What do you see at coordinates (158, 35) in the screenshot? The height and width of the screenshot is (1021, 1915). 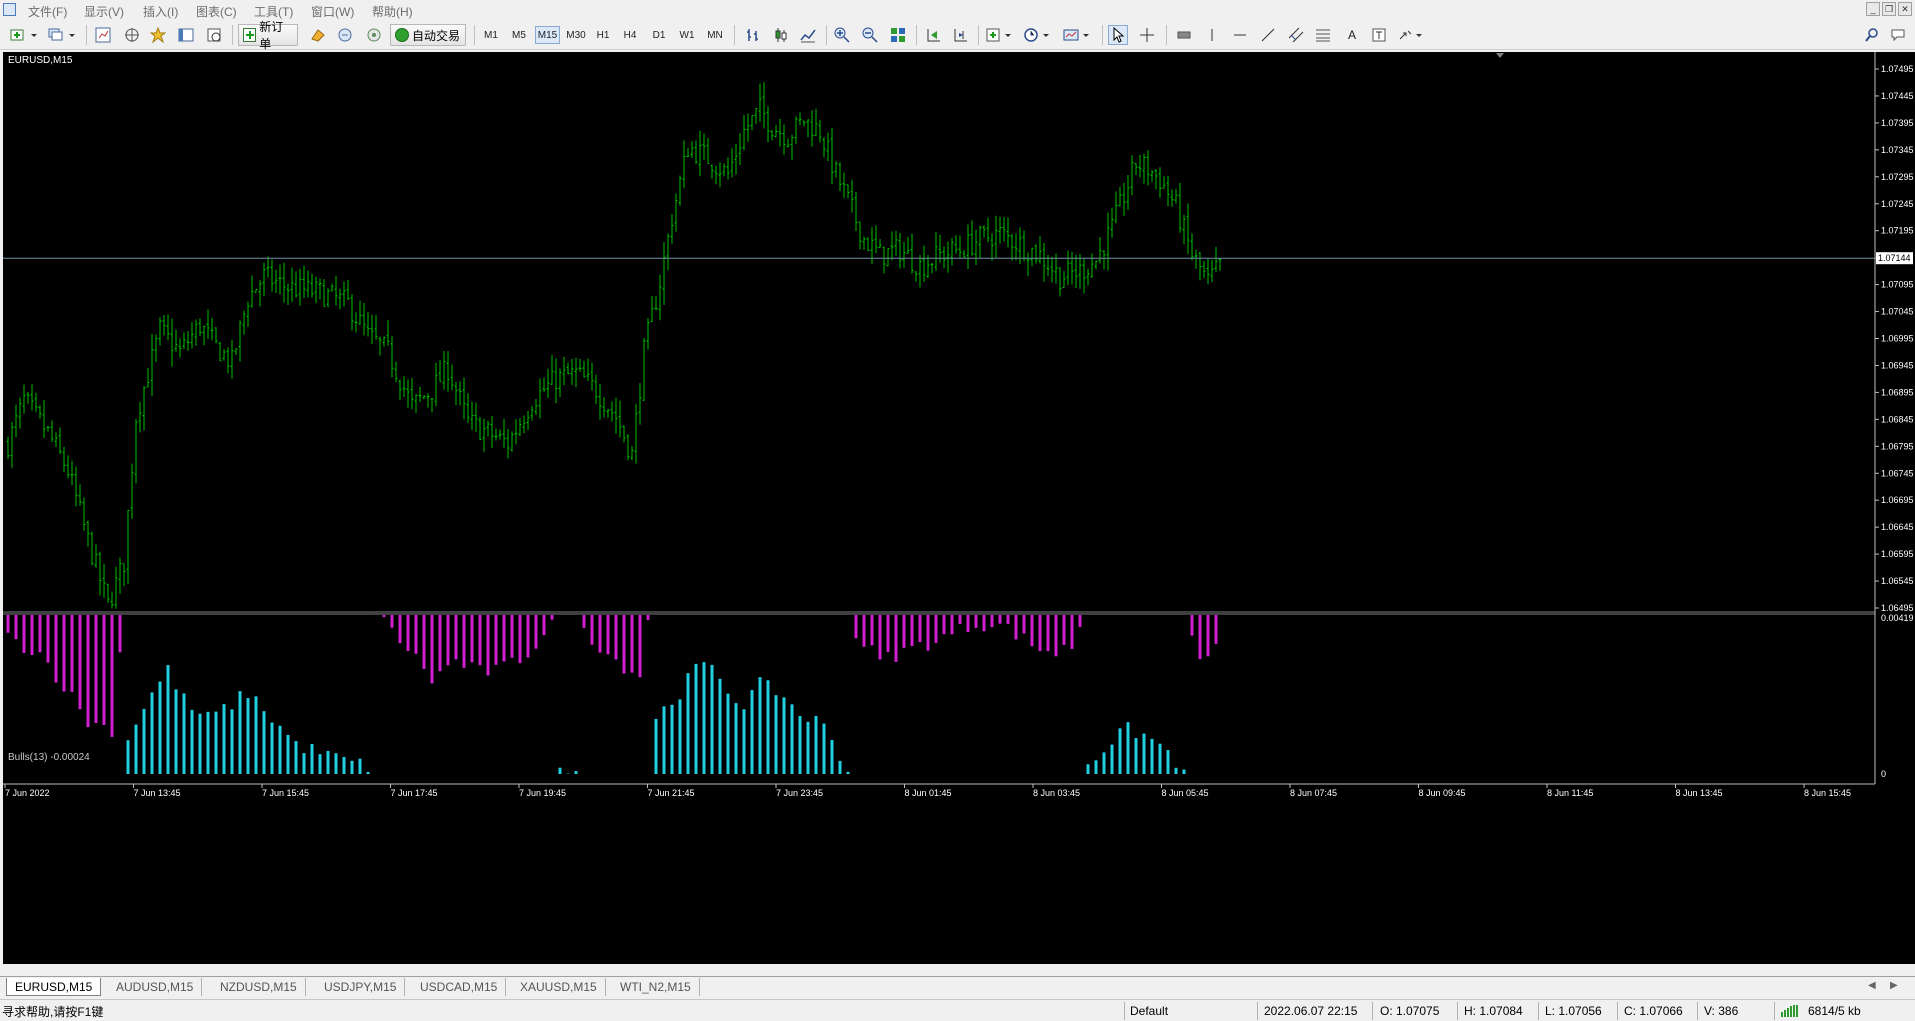 I see `favorites-icon` at bounding box center [158, 35].